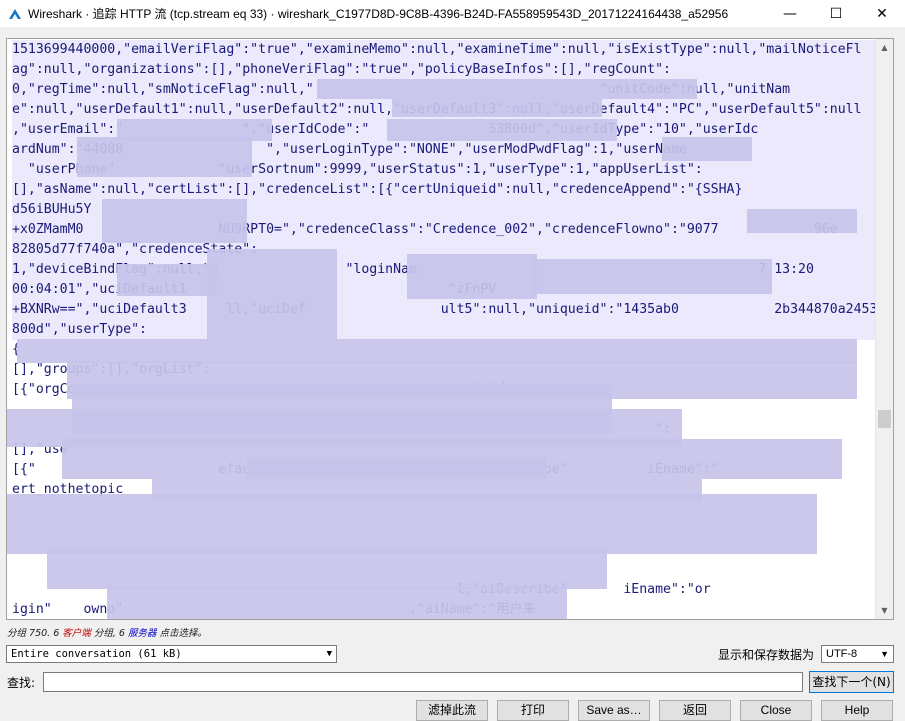 Image resolution: width=905 pixels, height=721 pixels. What do you see at coordinates (857, 710) in the screenshot?
I see `help-button: Help` at bounding box center [857, 710].